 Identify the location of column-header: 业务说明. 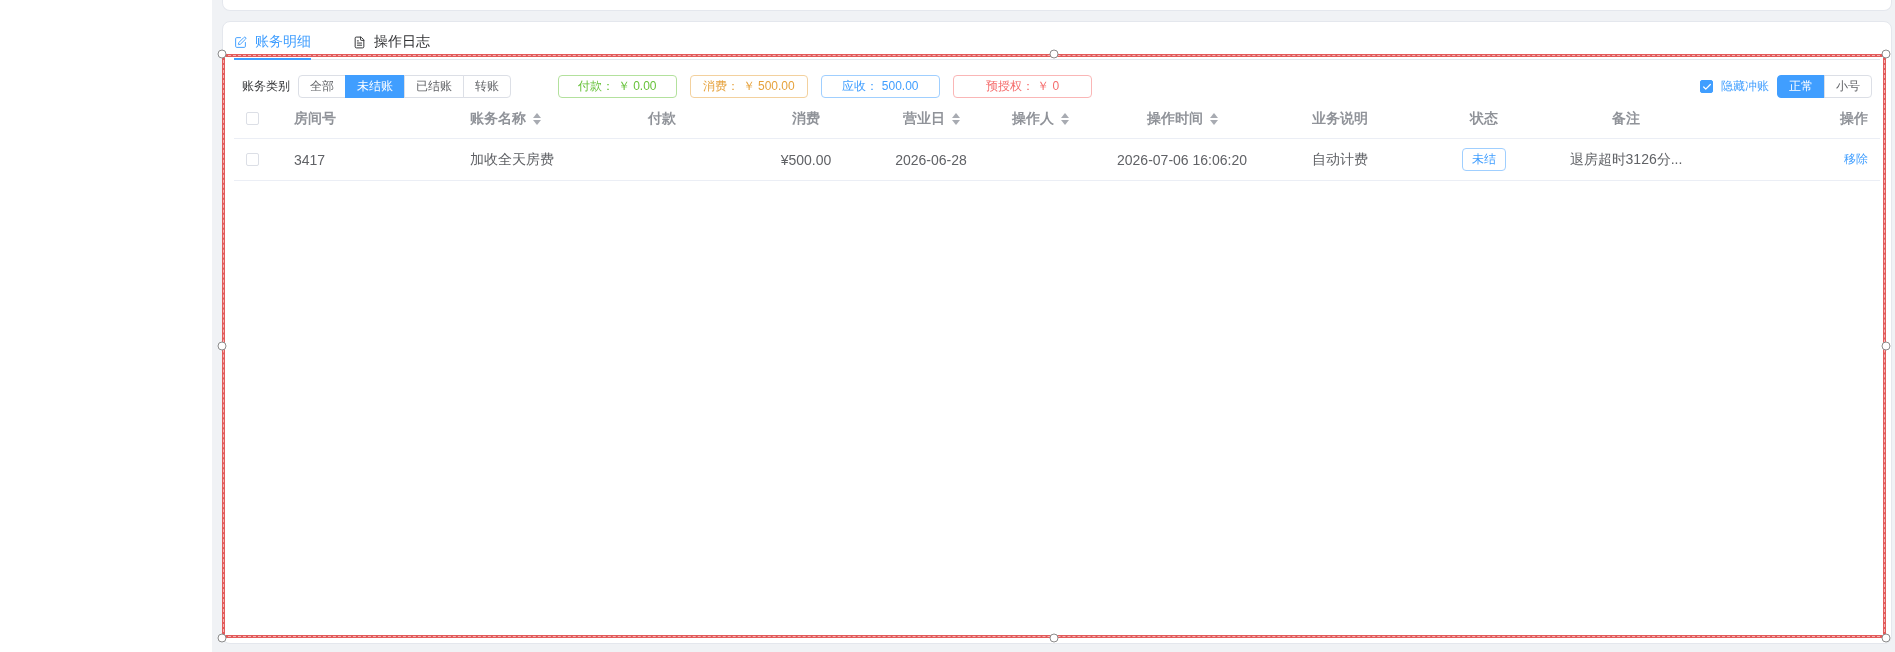
(1340, 118).